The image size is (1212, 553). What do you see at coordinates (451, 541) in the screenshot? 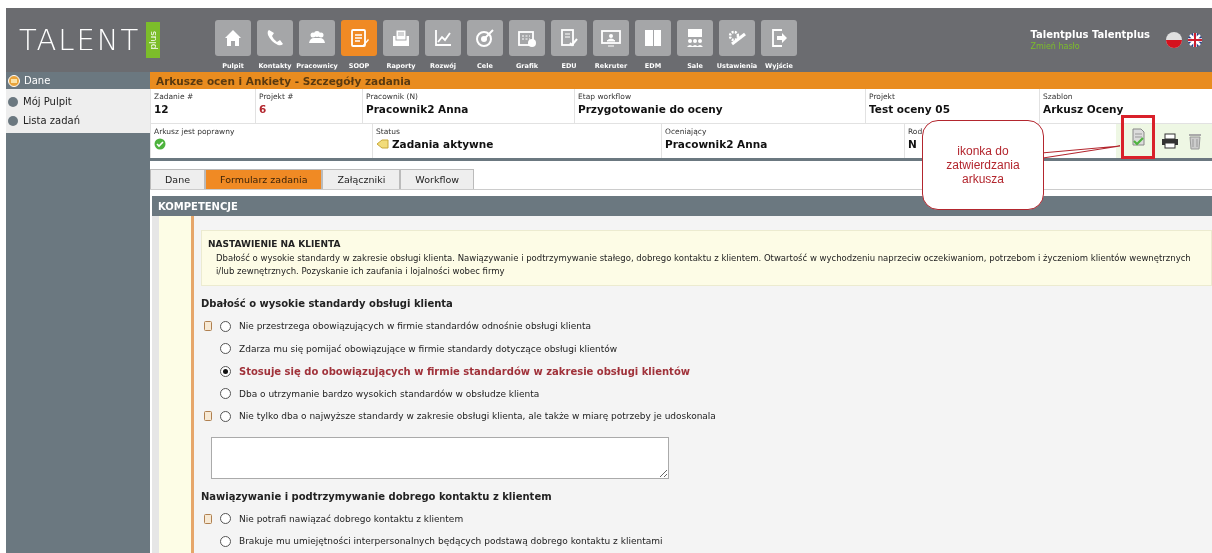
I see `option-label: Brakuje mu umiejętności interpersonalnych będących podstawą dobrego kontaktu z klientami` at bounding box center [451, 541].